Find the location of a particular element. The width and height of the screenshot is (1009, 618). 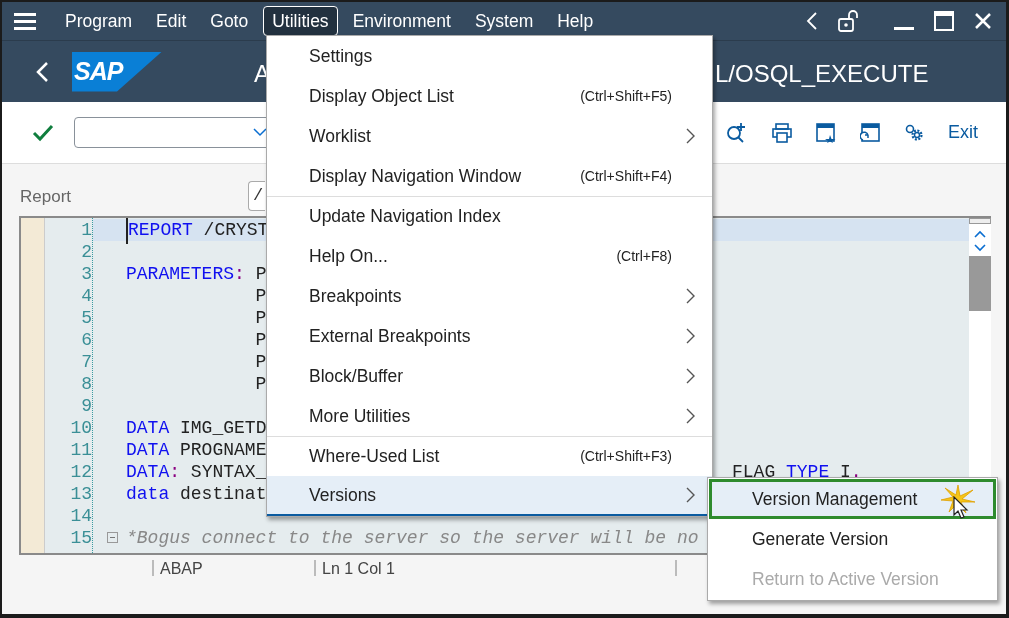

line-number: 2 is located at coordinates (86, 252).